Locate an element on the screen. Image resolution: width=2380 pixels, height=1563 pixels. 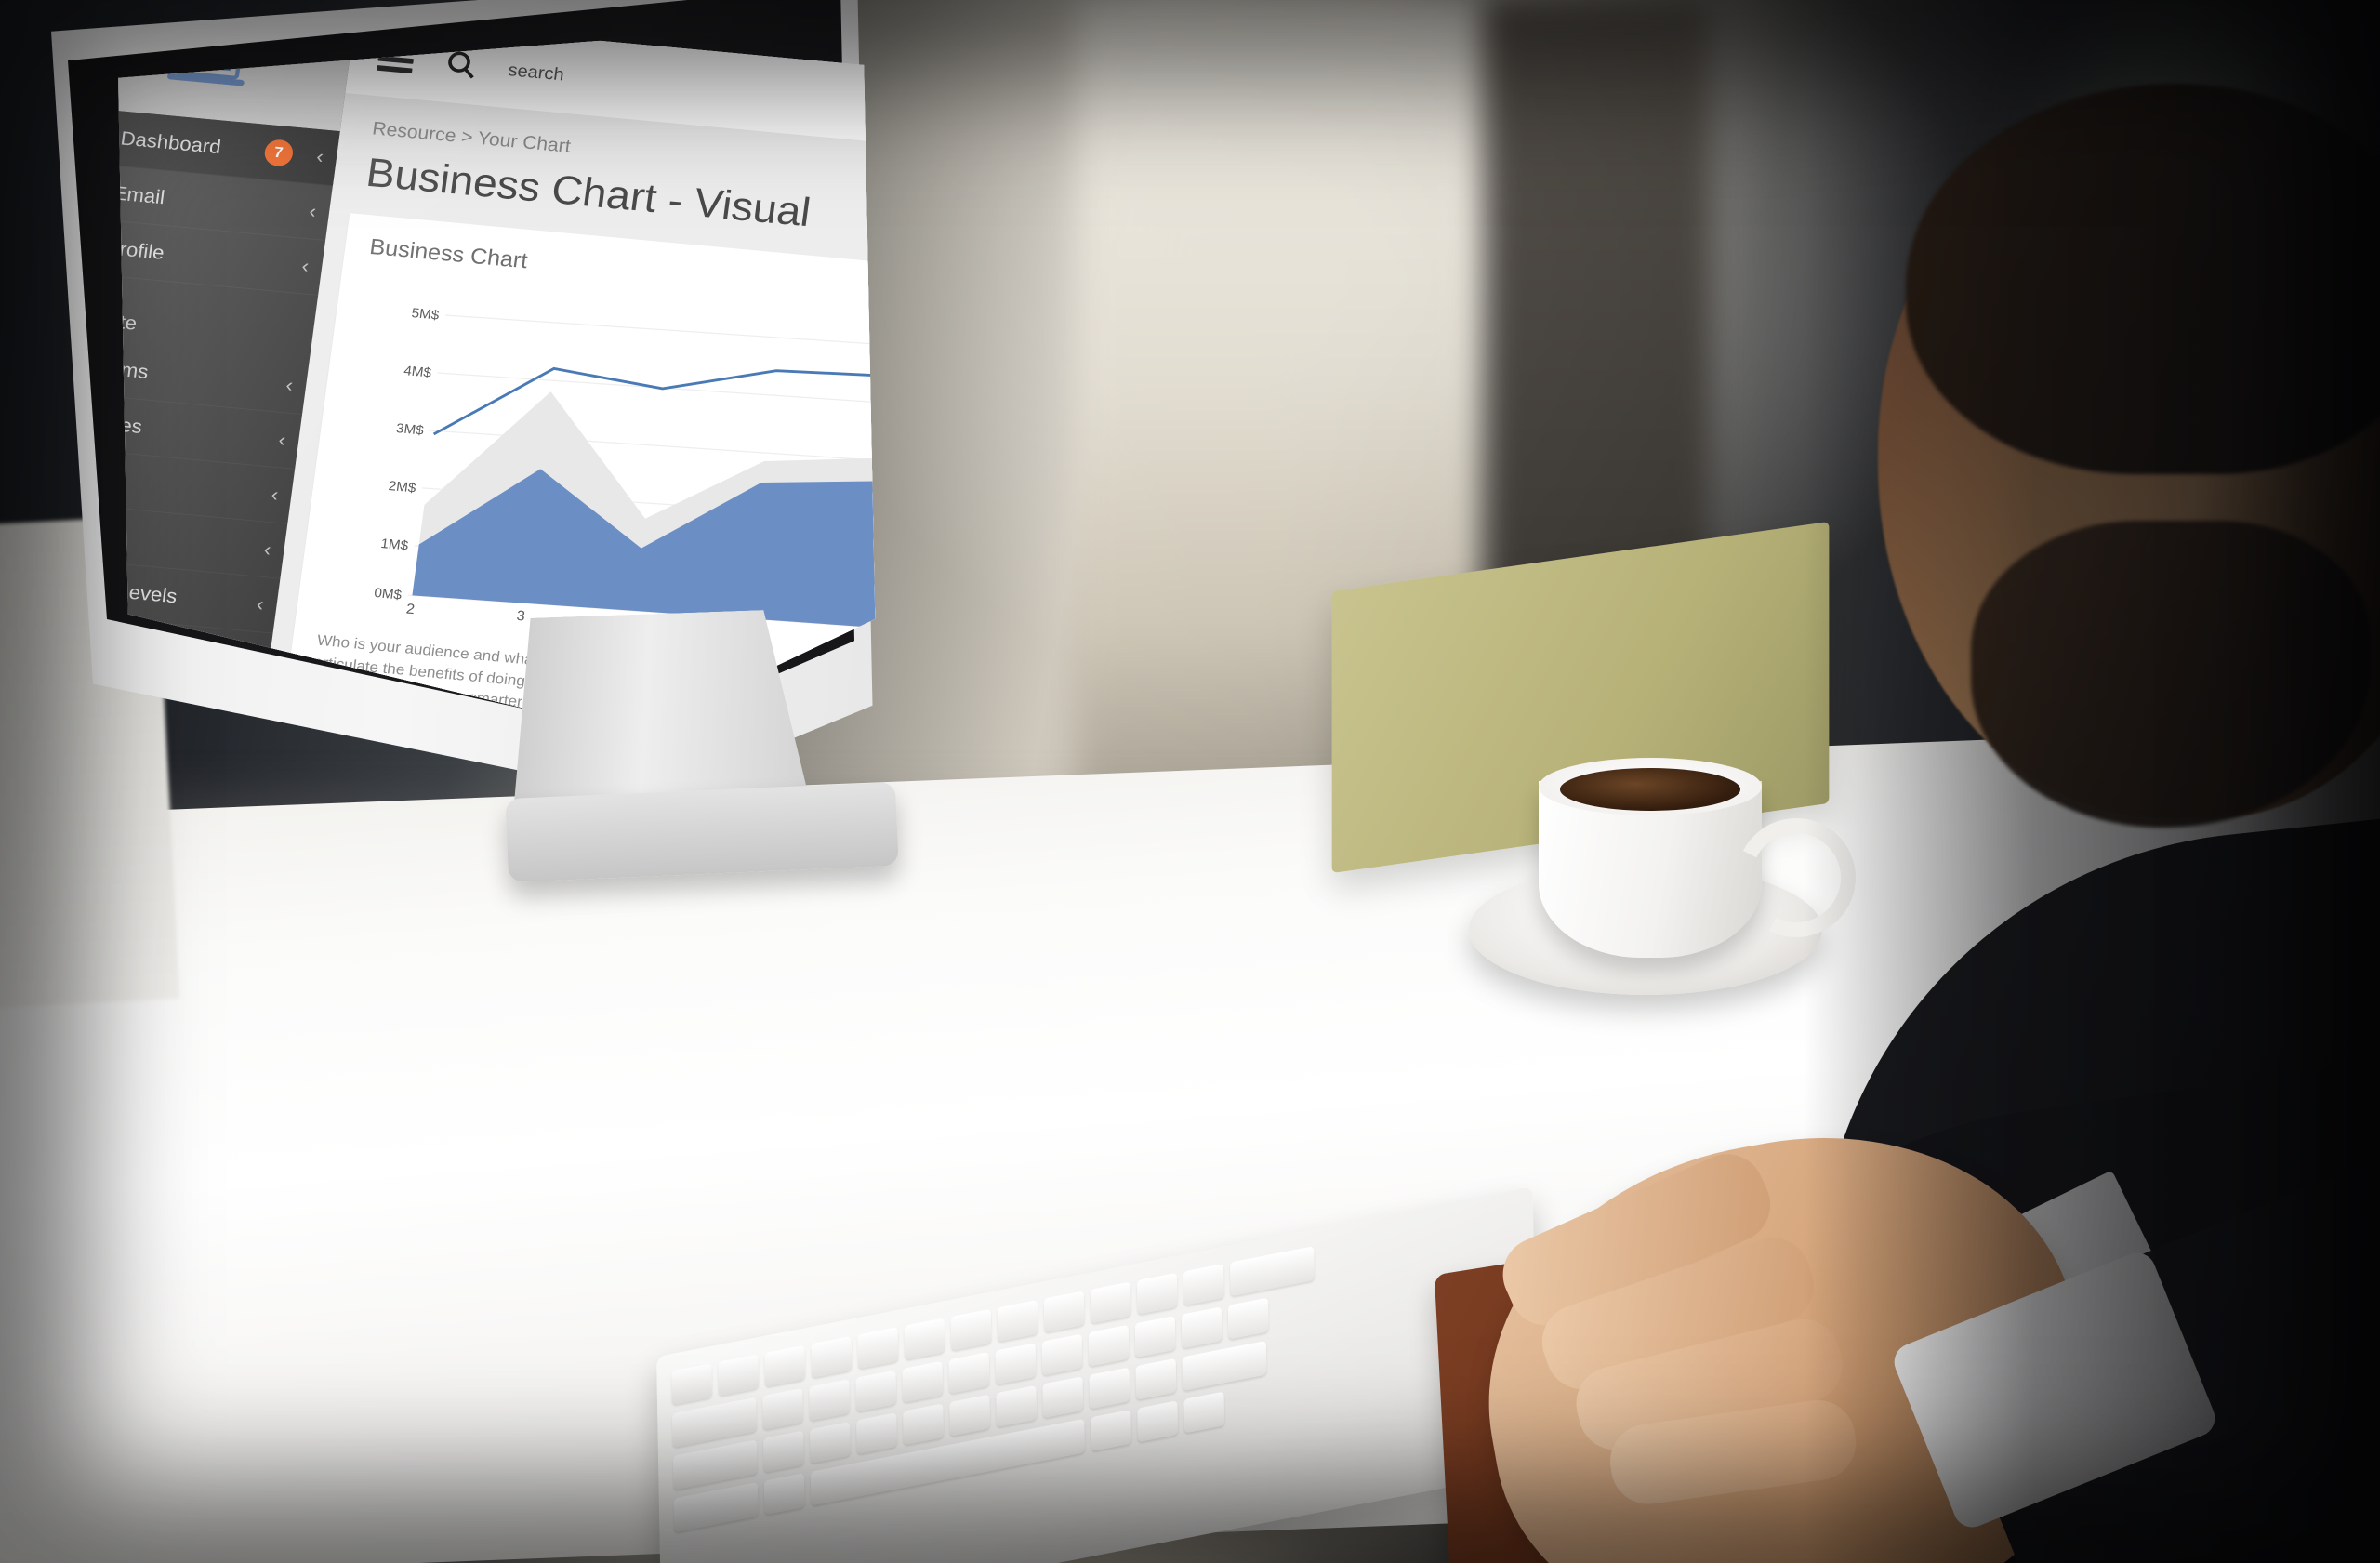
coffee-liquid is located at coordinates (1650, 790).